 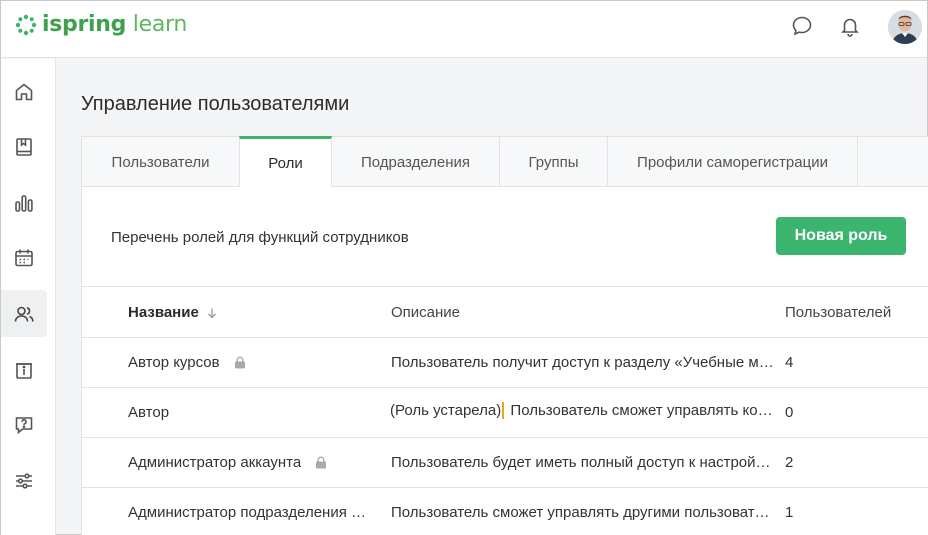 What do you see at coordinates (215, 462) in the screenshot?
I see `role-name-text: Администратор аккаунта` at bounding box center [215, 462].